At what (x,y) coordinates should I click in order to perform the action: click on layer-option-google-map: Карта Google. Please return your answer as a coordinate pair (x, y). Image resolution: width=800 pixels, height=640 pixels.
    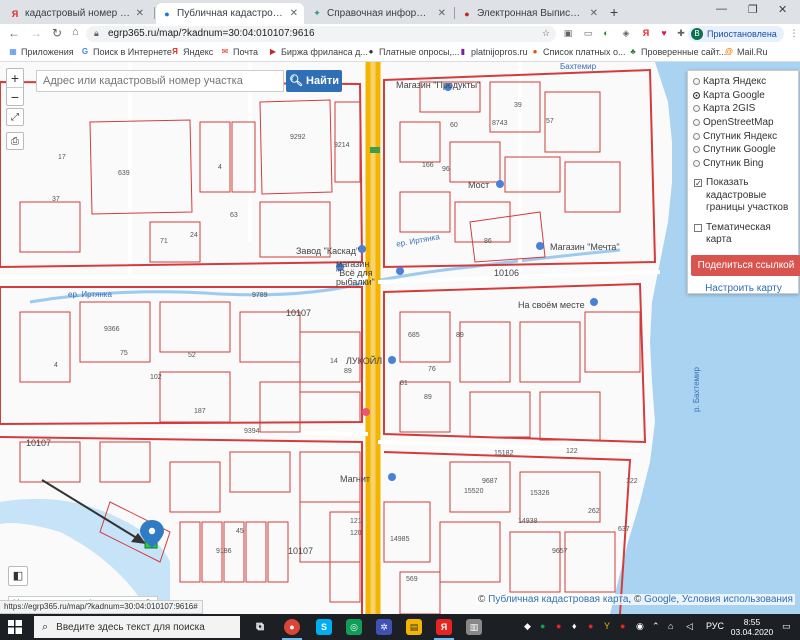
    Looking at the image, I should click on (743, 96).